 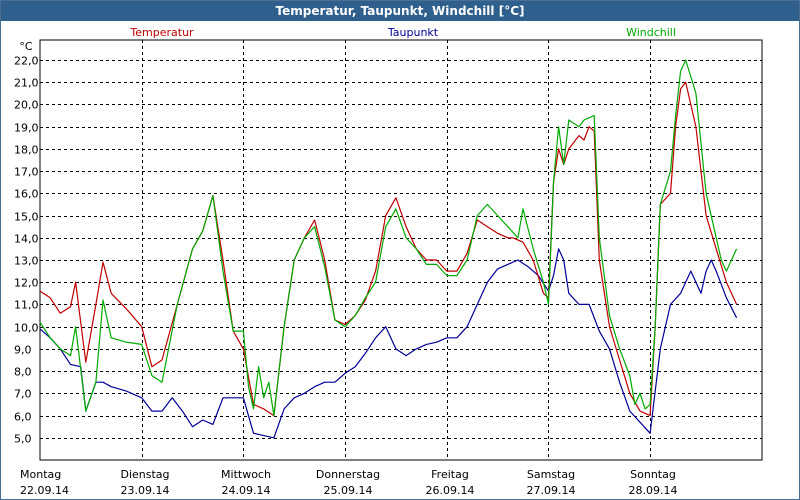 What do you see at coordinates (348, 474) in the screenshot?
I see `x-tick-day-label: Donnerstag` at bounding box center [348, 474].